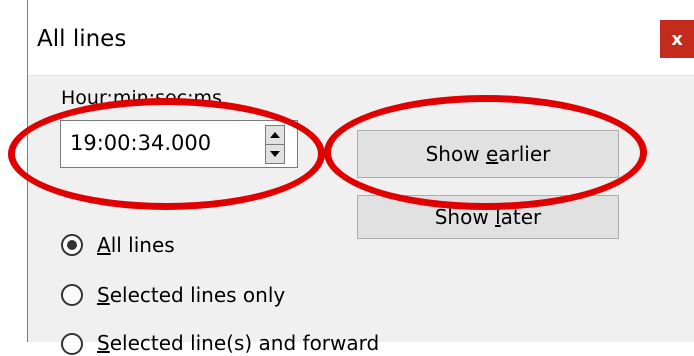 The height and width of the screenshot is (356, 694). Describe the element at coordinates (166, 154) in the screenshot. I see `annotation-ellipse-time` at that location.